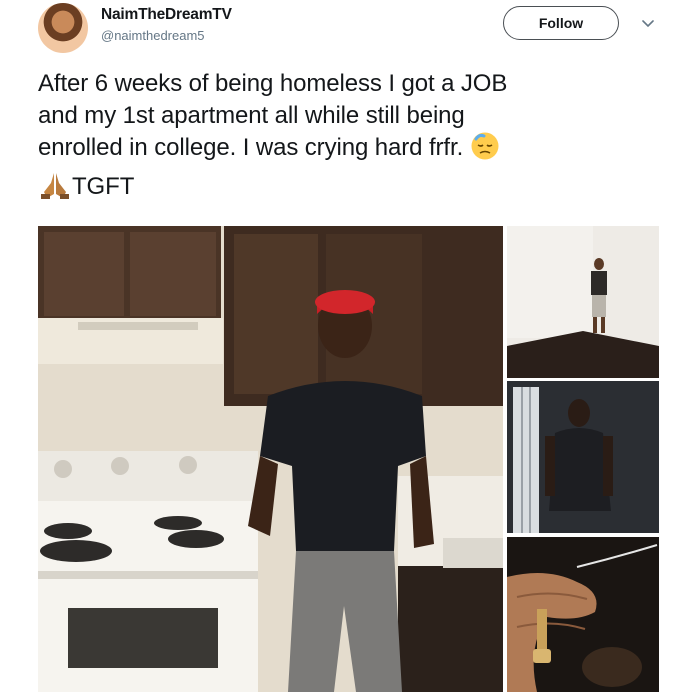 The height and width of the screenshot is (700, 700). Describe the element at coordinates (485, 150) in the screenshot. I see `sad-relieved-face-emoji-icon` at that location.